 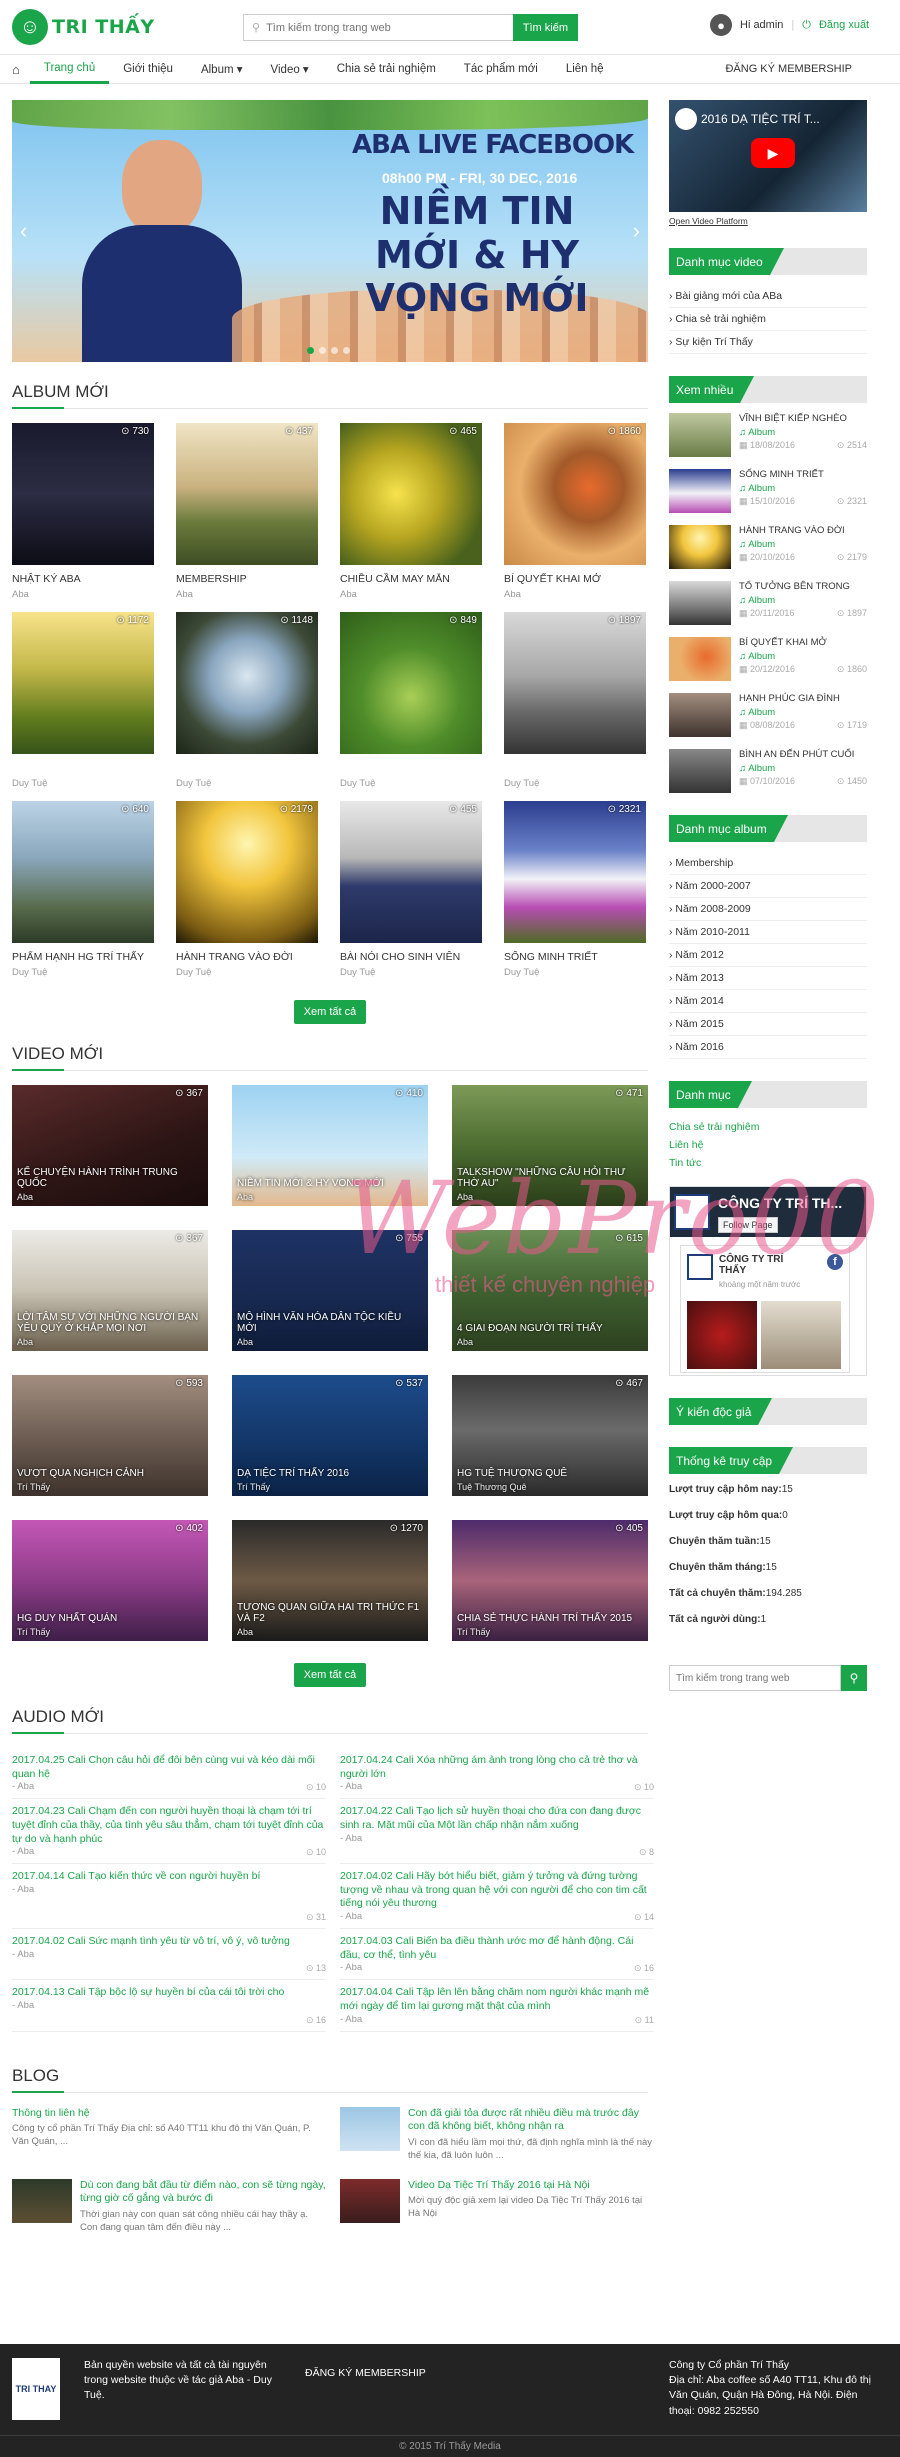 What do you see at coordinates (844, 25) in the screenshot?
I see `logout-link: Đăng xuất` at bounding box center [844, 25].